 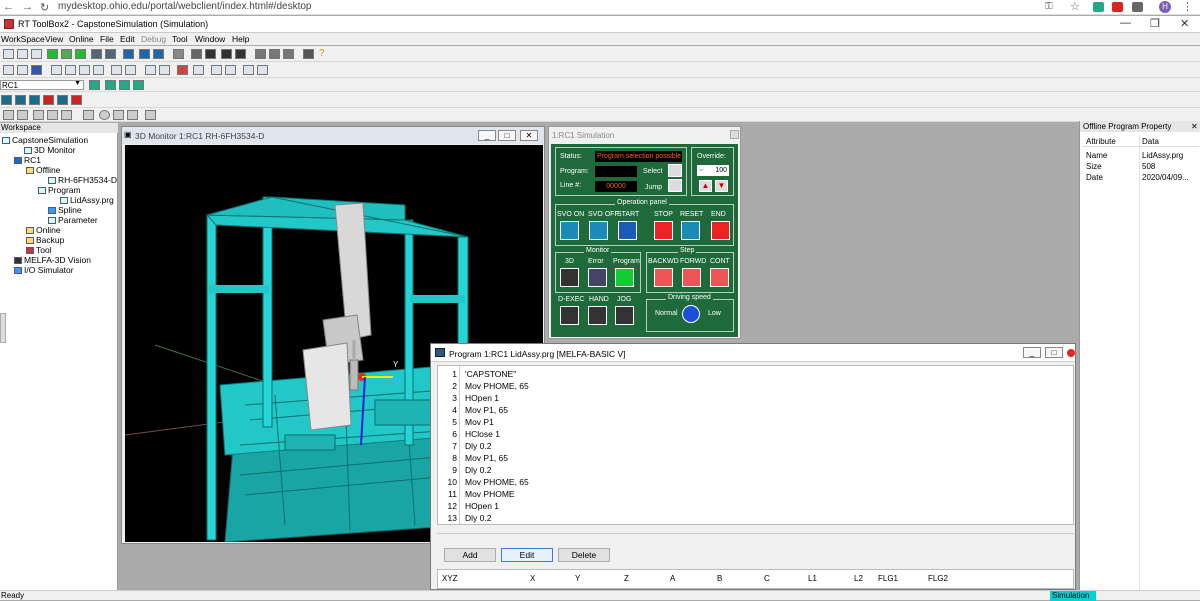 What do you see at coordinates (124, 85) in the screenshot?
I see `robot-icon` at bounding box center [124, 85].